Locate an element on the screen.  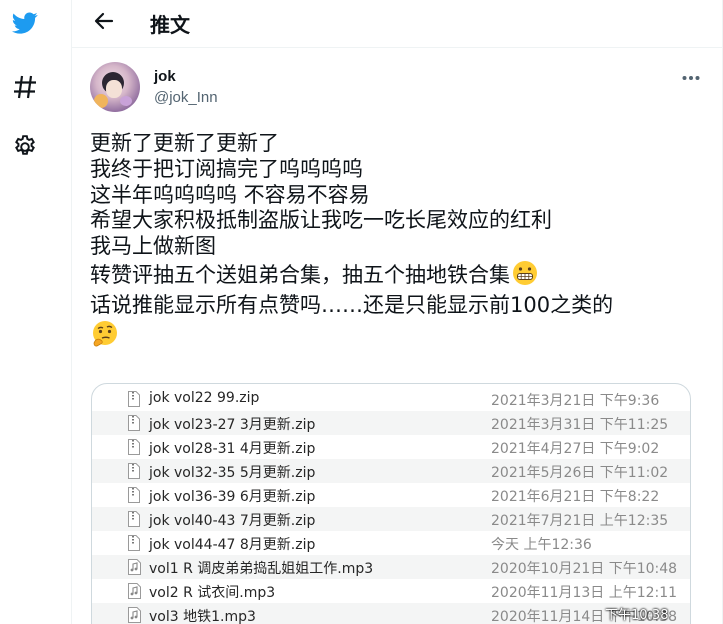
page-title: 推文 is located at coordinates (170, 25).